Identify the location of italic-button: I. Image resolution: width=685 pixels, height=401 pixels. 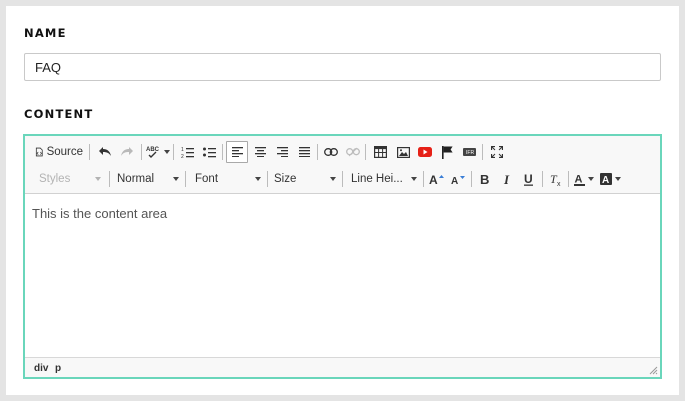
(507, 179).